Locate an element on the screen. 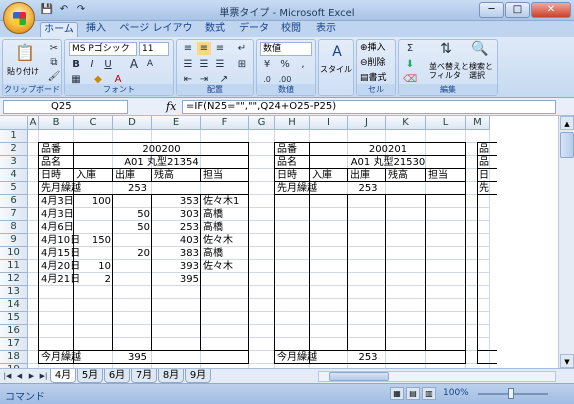 The image size is (574, 404). column-header: G is located at coordinates (262, 123).